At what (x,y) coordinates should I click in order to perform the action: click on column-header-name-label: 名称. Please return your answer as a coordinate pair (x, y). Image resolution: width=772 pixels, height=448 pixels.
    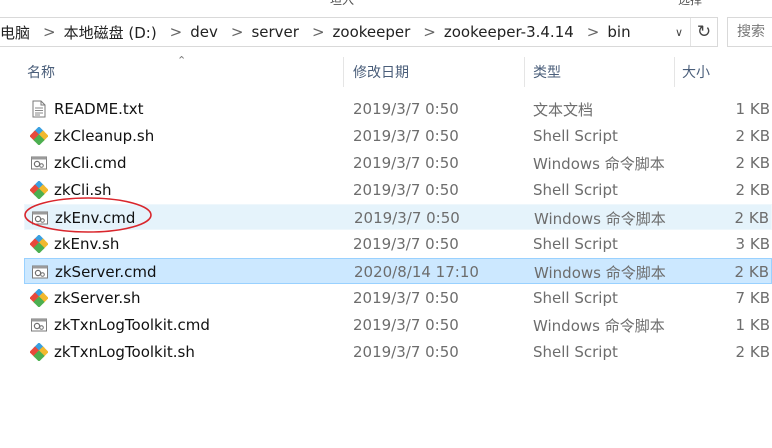
    Looking at the image, I should click on (41, 73).